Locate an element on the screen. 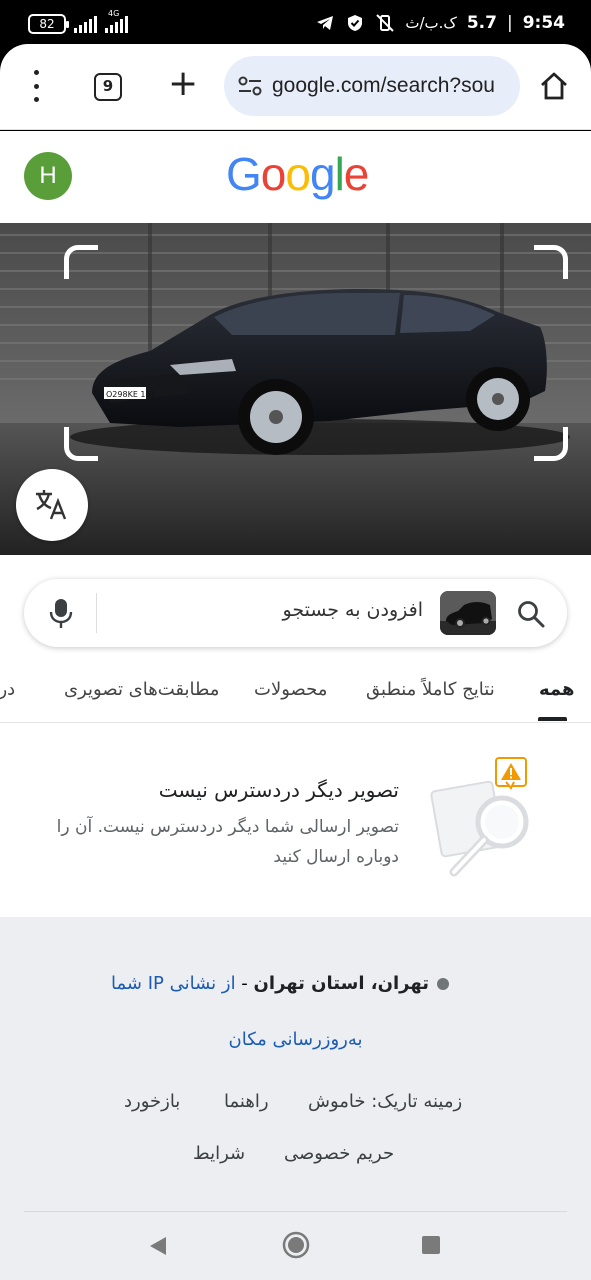 The image size is (591, 1280). logo-letter: l is located at coordinates (339, 174).